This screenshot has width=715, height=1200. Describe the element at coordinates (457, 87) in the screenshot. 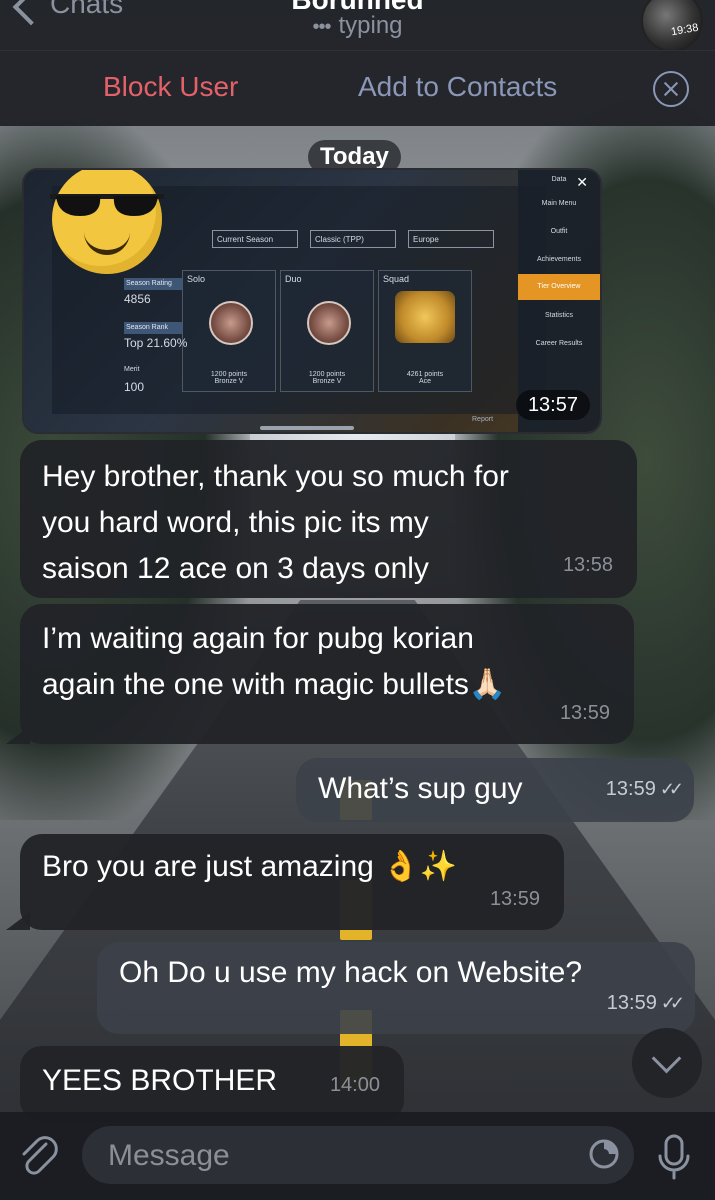

I see `add-to-contacts-button: Add to Contacts` at that location.